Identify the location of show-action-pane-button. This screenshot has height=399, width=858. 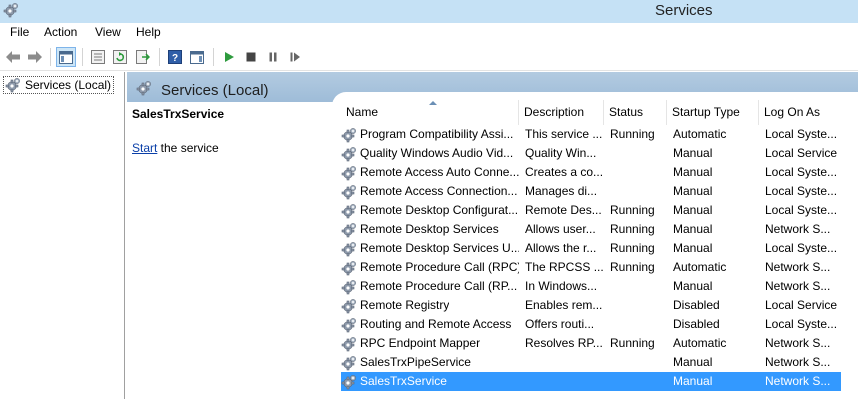
(197, 57).